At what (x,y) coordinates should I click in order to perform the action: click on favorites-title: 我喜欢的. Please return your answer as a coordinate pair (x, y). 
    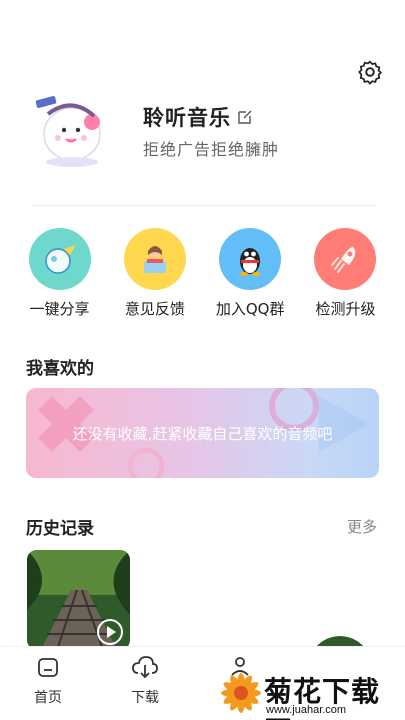
    Looking at the image, I should click on (60, 369).